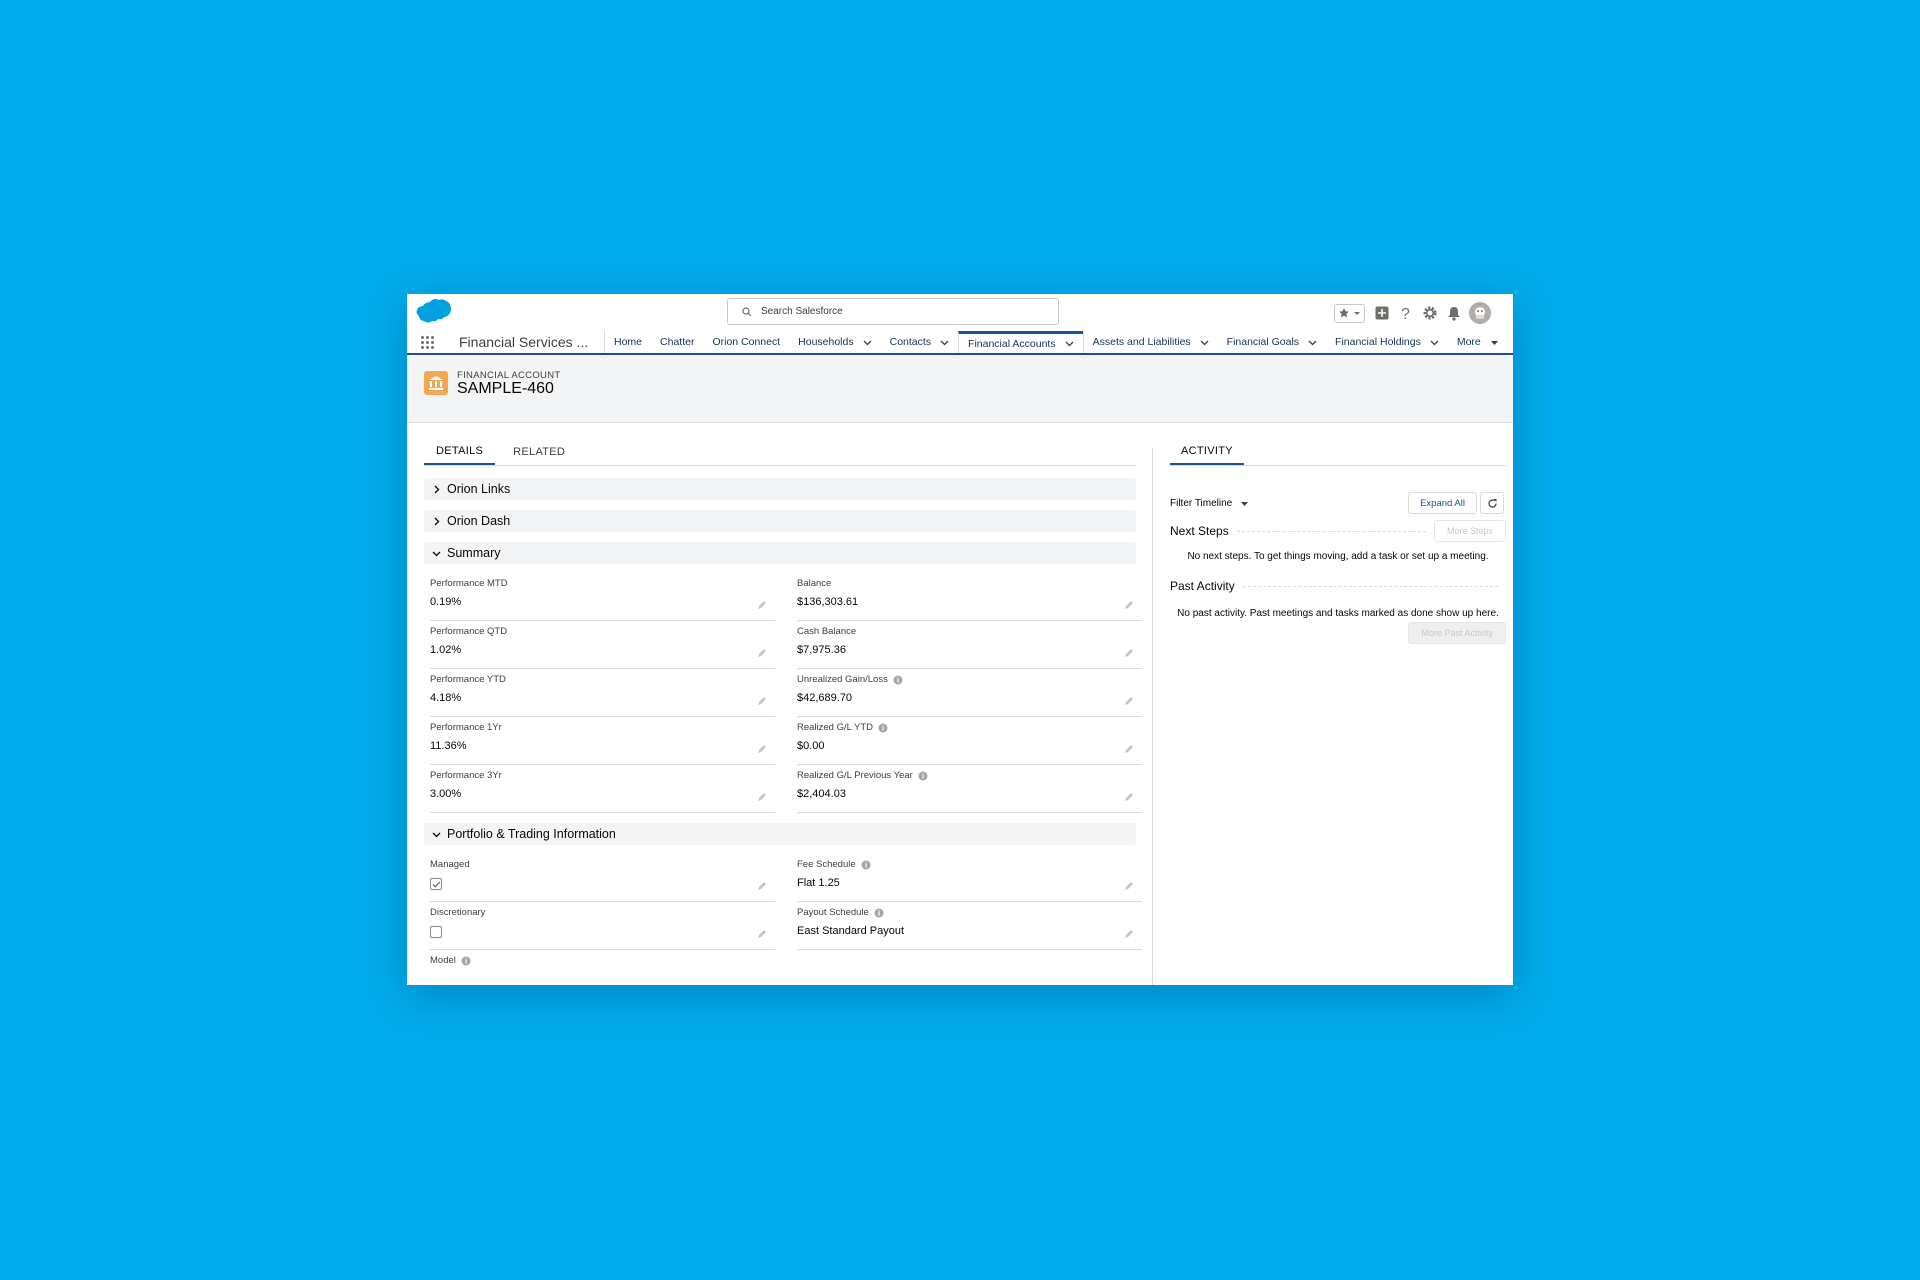 This screenshot has width=1920, height=1280. What do you see at coordinates (436, 884) in the screenshot?
I see `managed-checkbox` at bounding box center [436, 884].